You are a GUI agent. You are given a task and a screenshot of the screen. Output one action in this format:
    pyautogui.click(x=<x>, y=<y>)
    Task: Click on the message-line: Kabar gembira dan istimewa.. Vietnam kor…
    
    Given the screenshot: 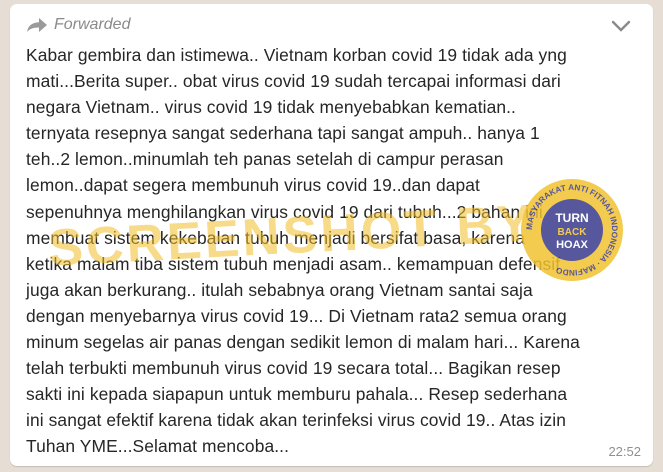 What is the action you would take?
    pyautogui.click(x=296, y=55)
    